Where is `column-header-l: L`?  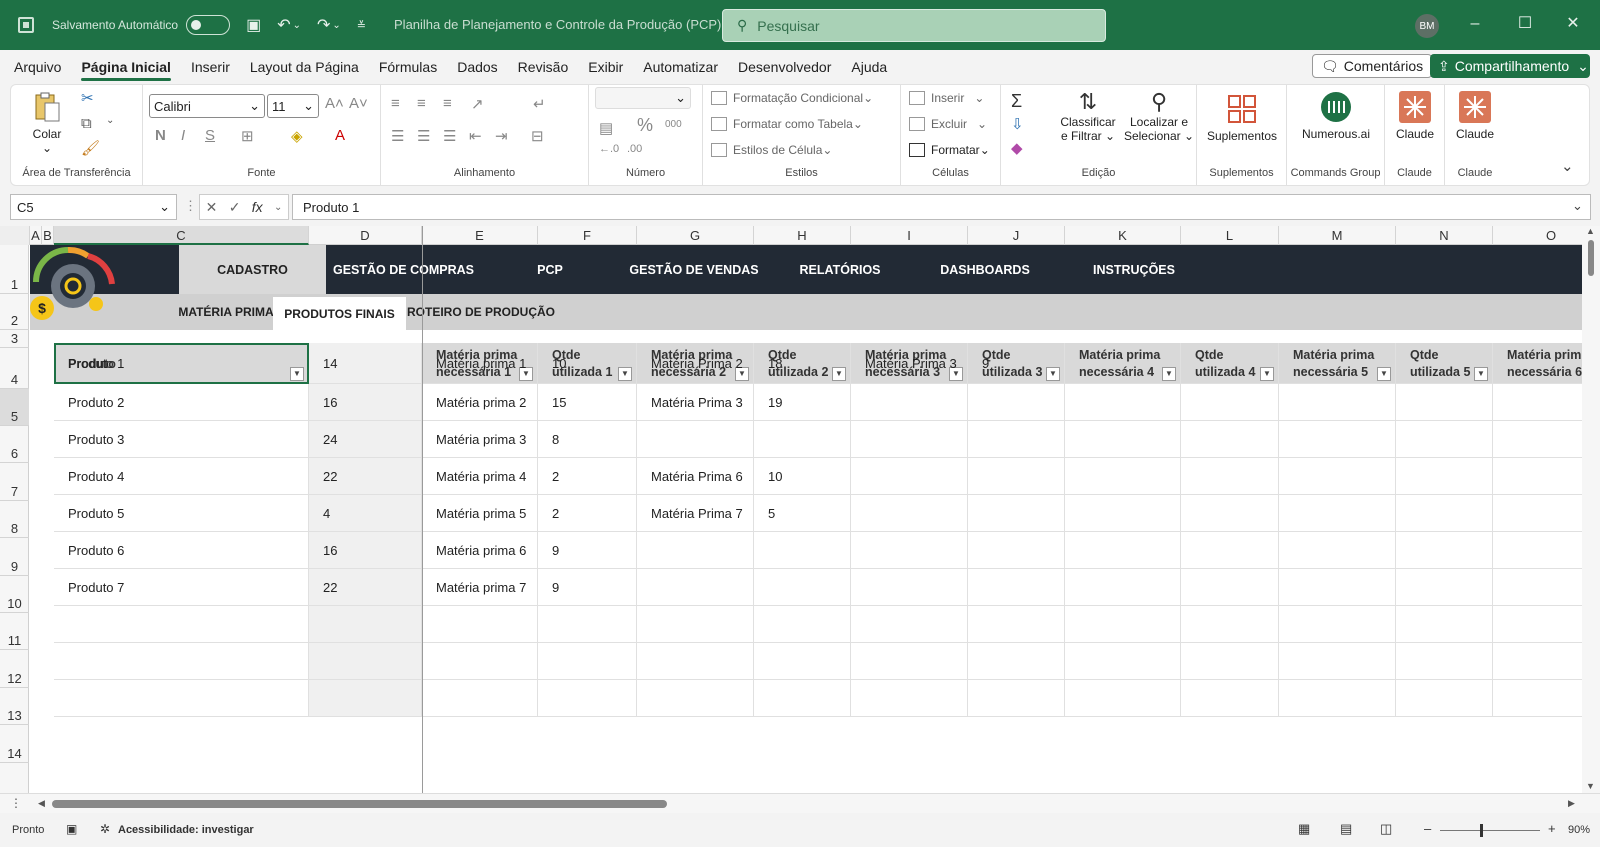
column-header-l: L is located at coordinates (1230, 235).